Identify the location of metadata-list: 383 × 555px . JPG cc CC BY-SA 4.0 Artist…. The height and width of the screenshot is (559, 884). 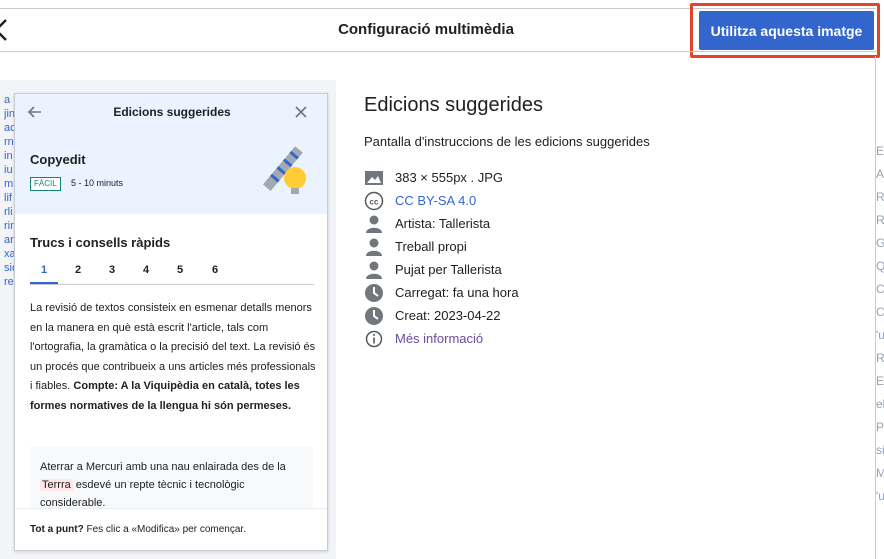
(564, 259).